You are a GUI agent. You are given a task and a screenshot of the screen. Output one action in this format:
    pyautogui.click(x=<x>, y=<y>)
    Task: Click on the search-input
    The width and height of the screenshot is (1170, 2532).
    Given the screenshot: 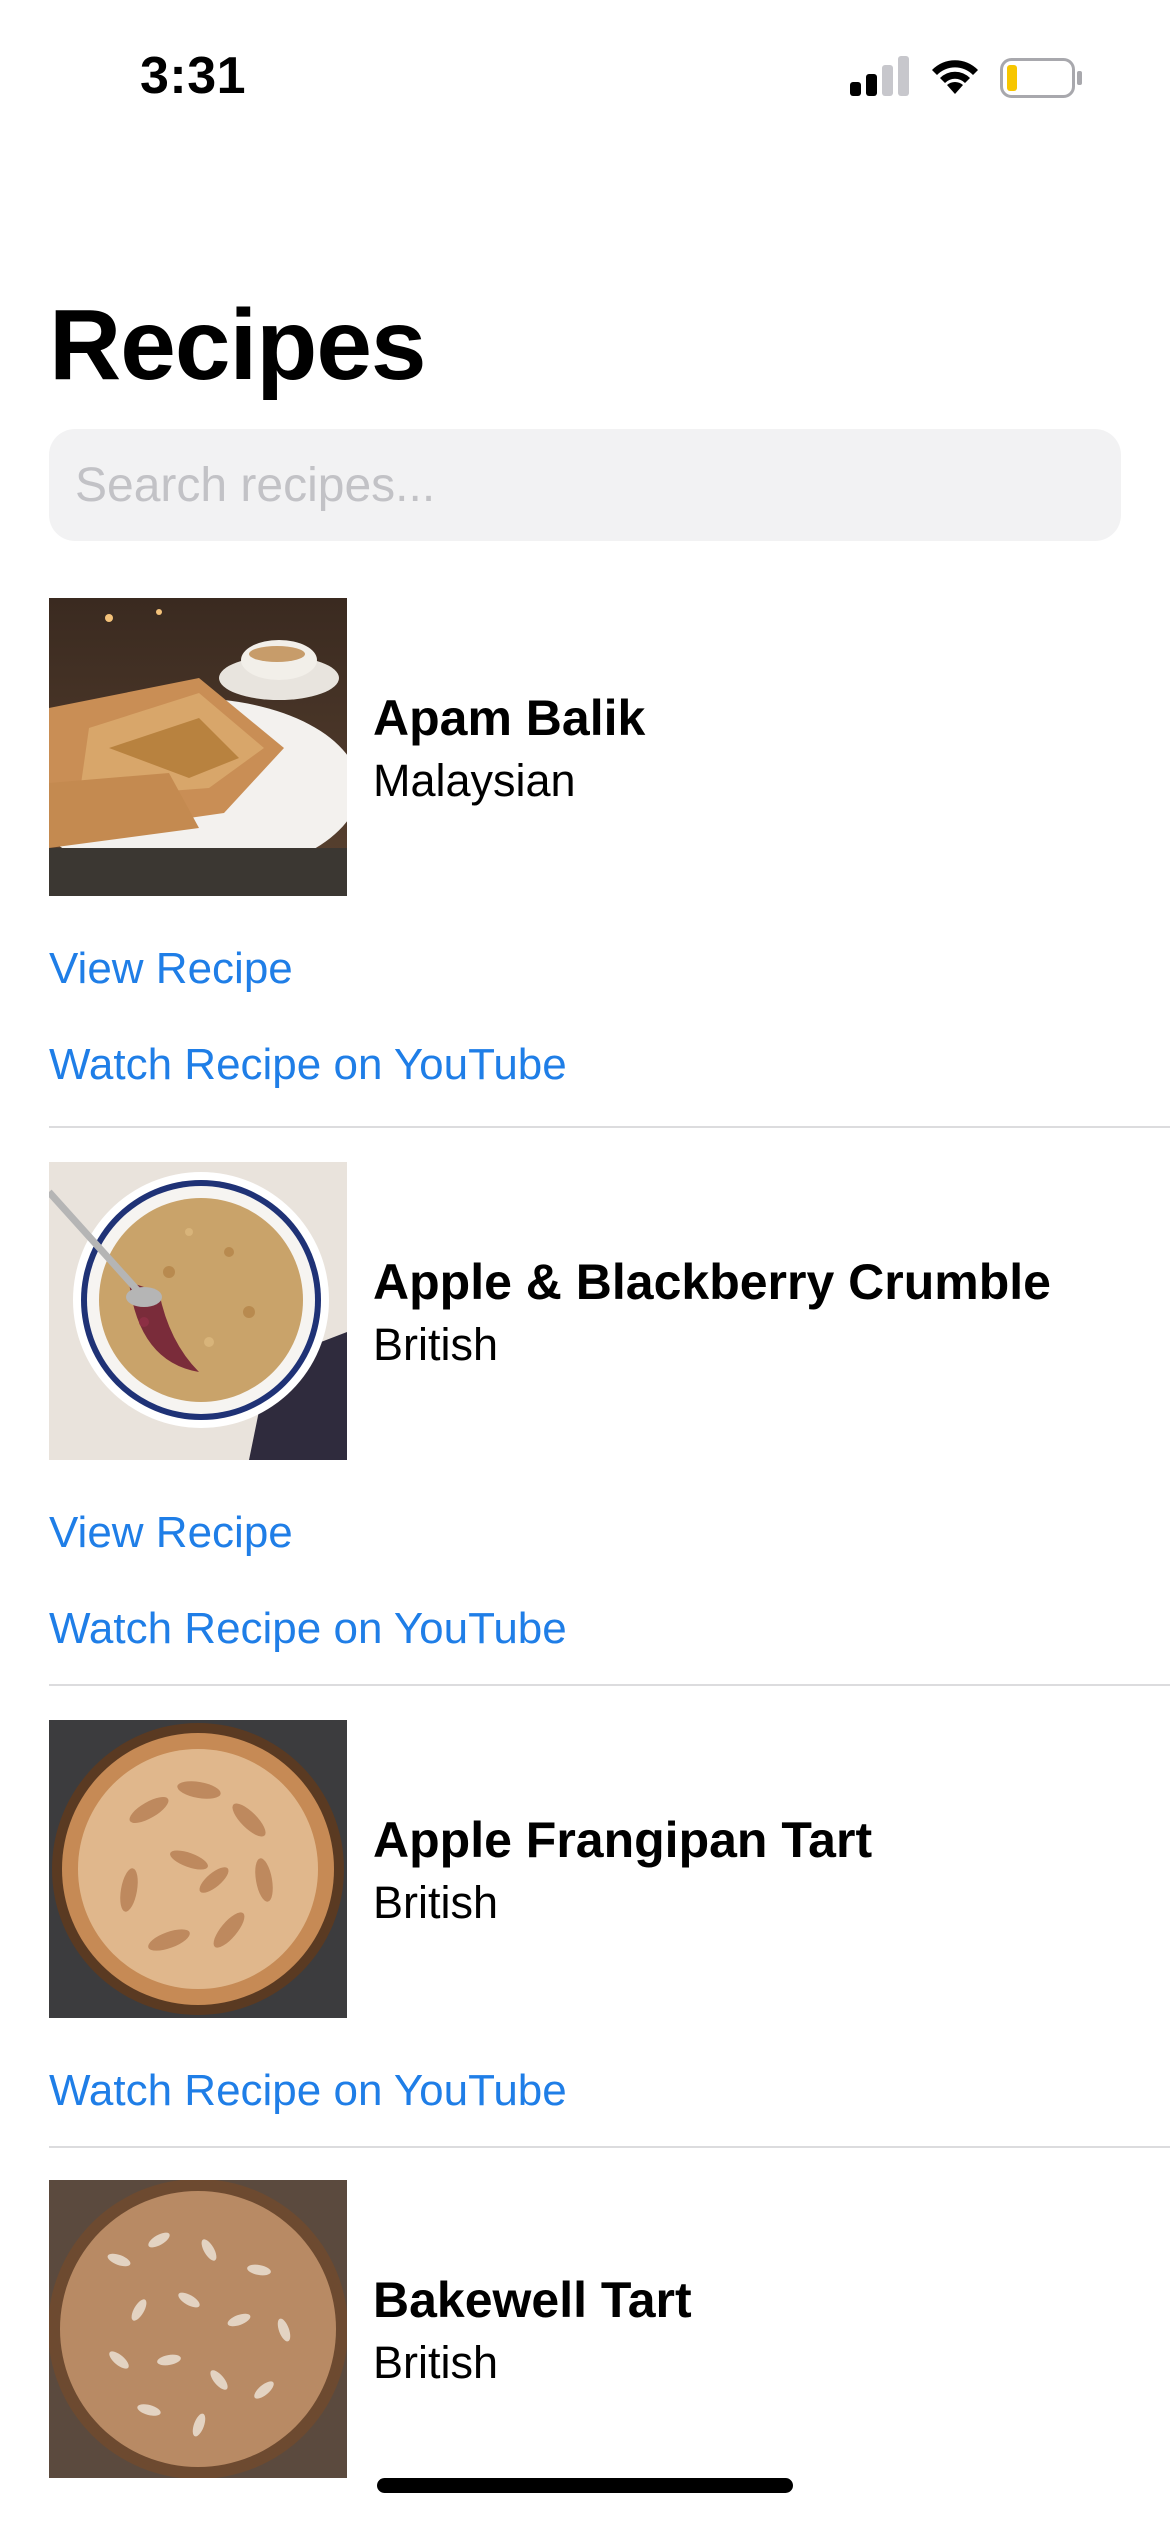 What is the action you would take?
    pyautogui.click(x=597, y=485)
    